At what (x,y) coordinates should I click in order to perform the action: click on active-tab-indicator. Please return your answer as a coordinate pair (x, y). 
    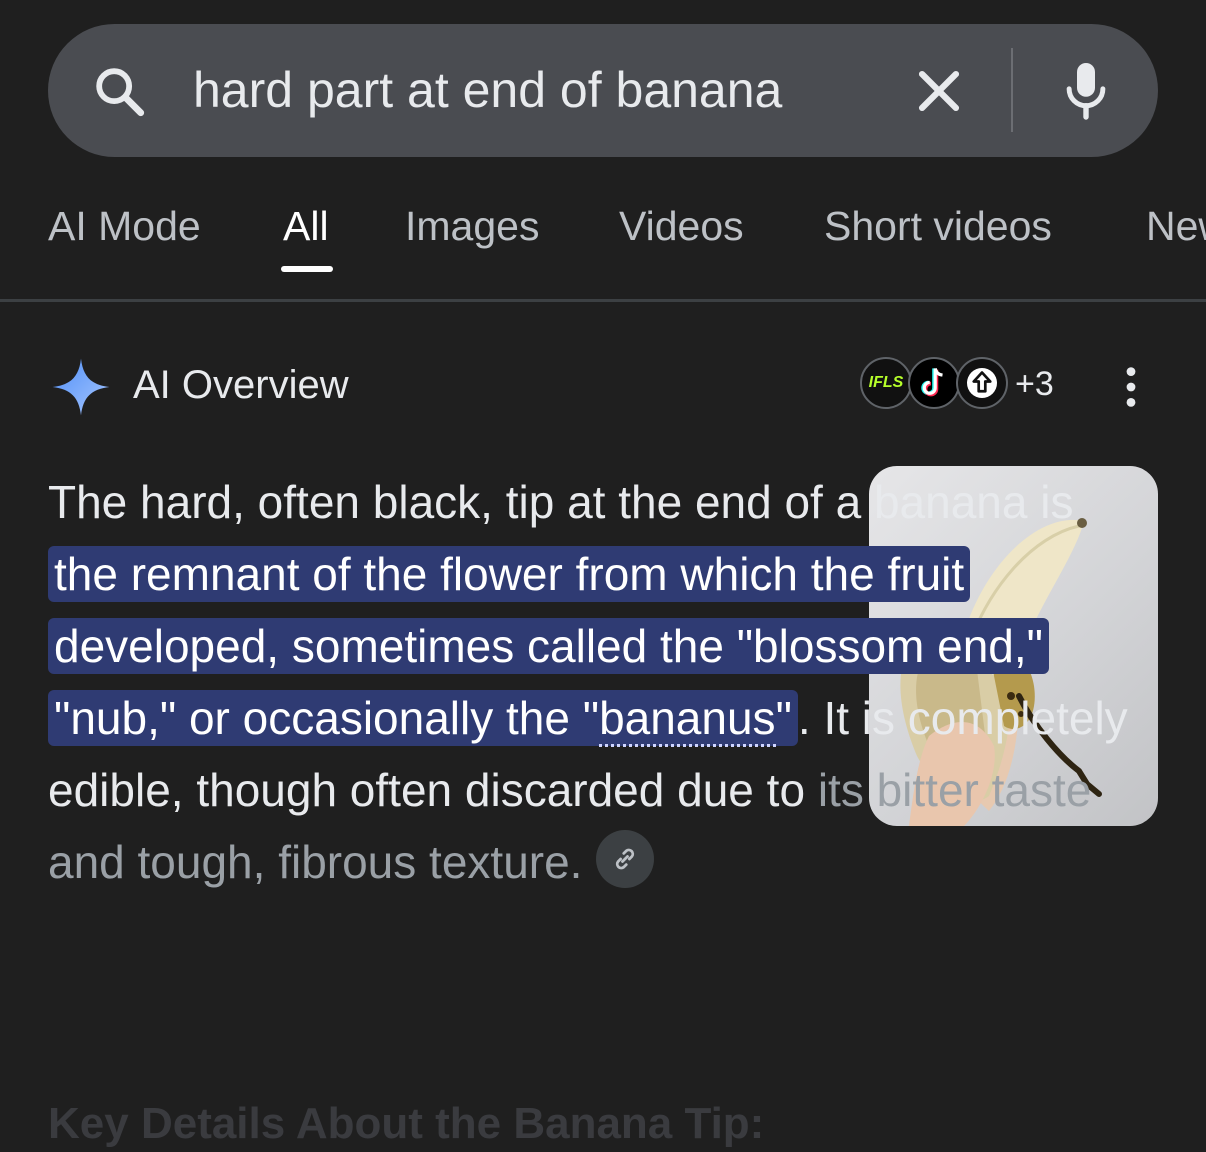
    Looking at the image, I should click on (307, 269).